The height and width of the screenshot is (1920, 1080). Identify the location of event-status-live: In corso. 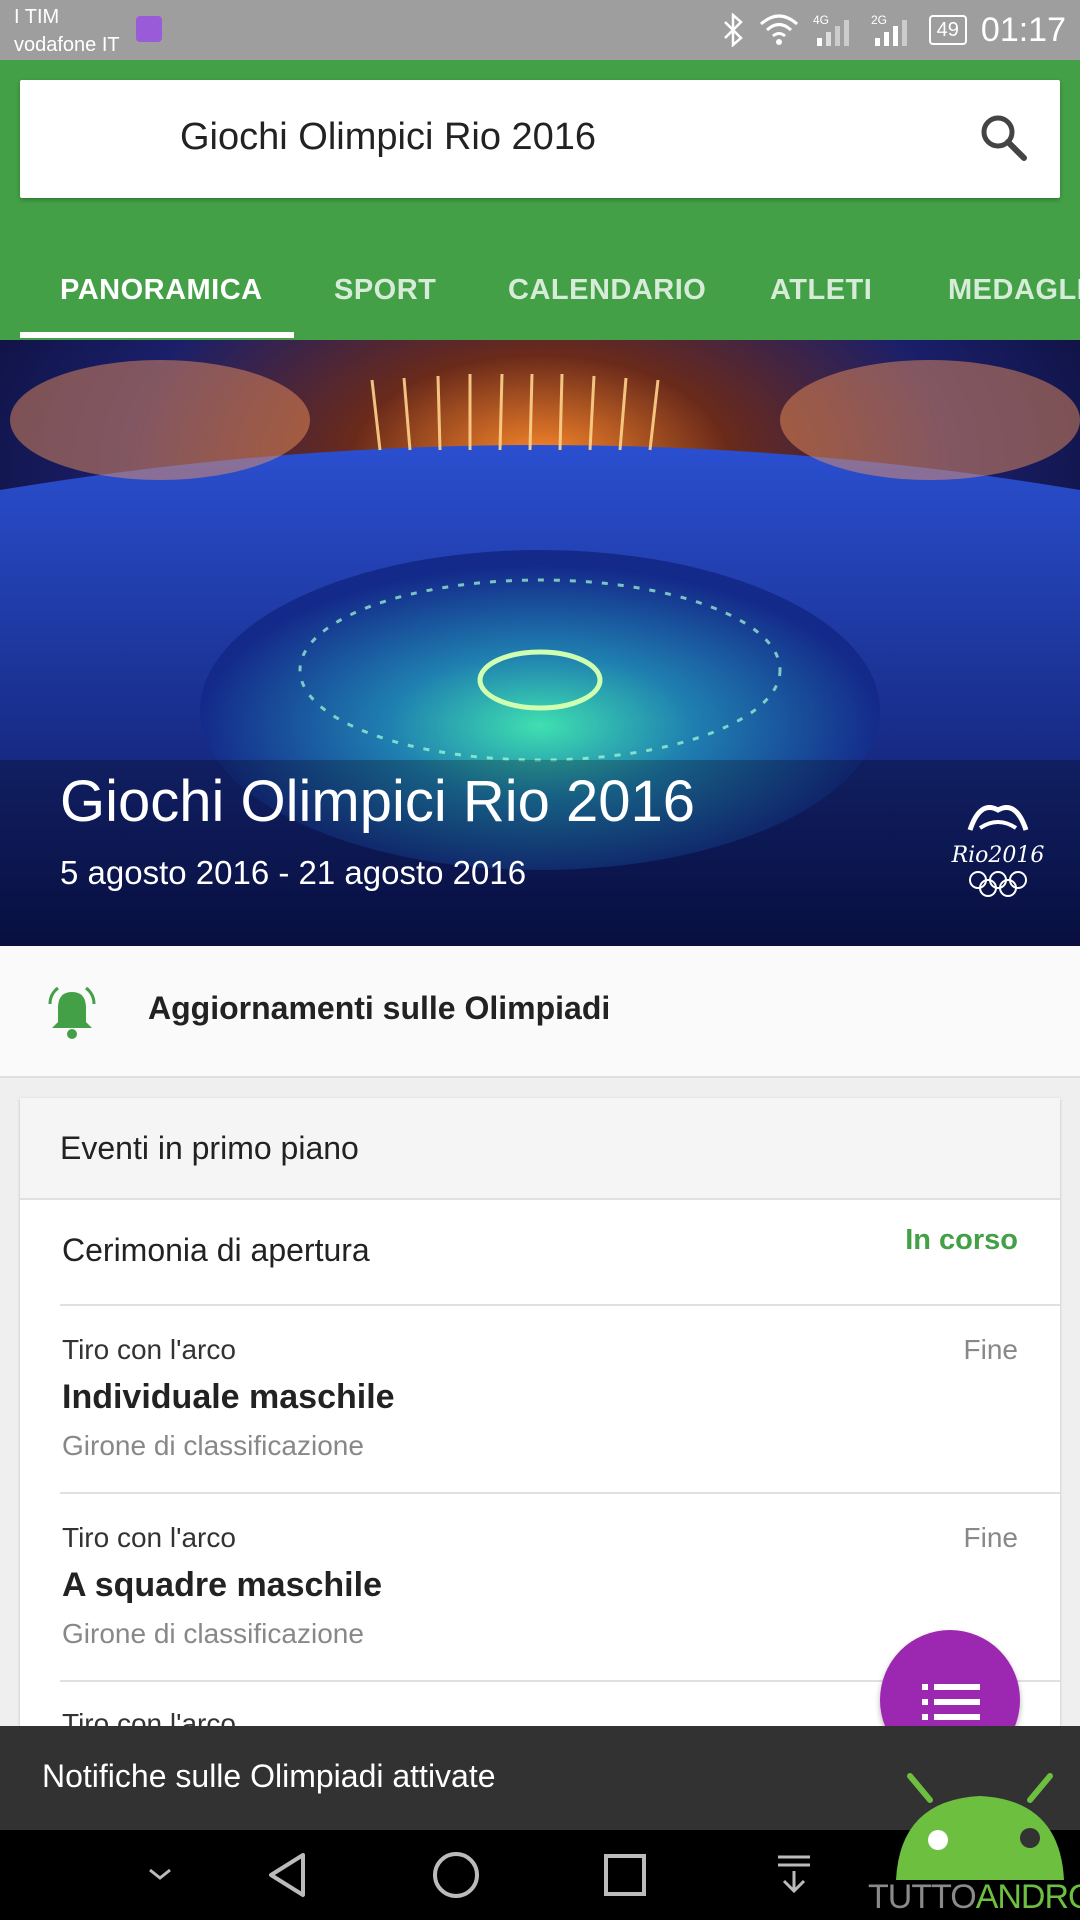
(961, 1240).